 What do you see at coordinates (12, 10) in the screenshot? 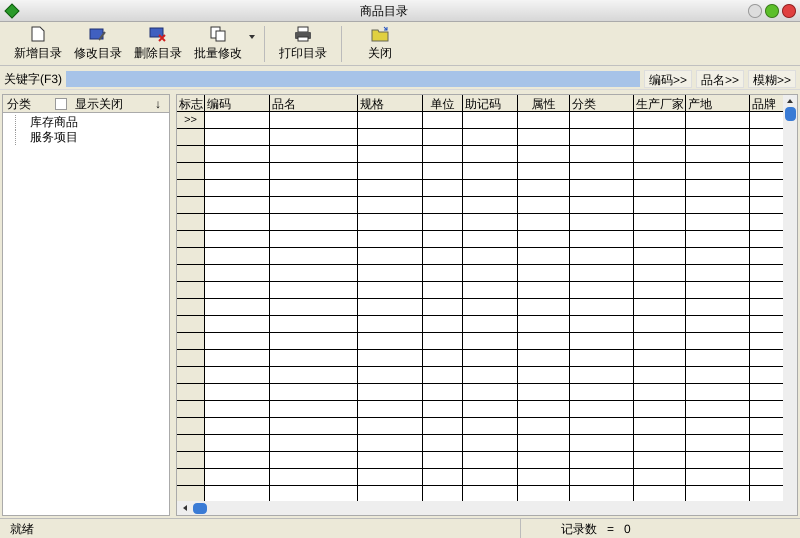
I see `app-icon` at bounding box center [12, 10].